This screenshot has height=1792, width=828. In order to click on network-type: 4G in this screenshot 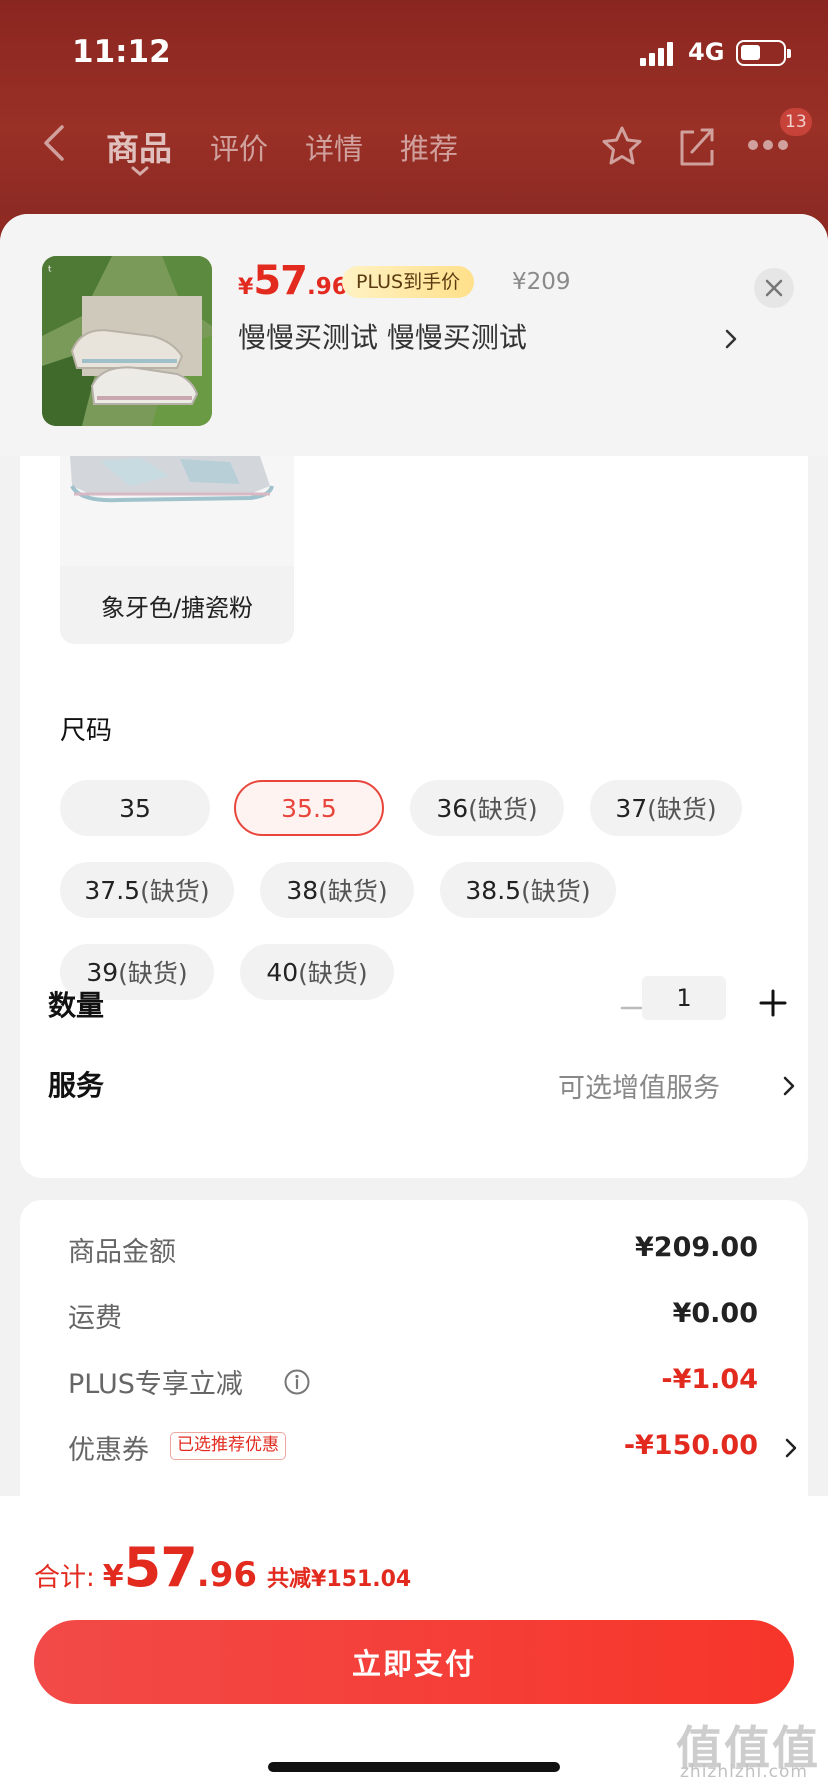, I will do `click(706, 52)`.